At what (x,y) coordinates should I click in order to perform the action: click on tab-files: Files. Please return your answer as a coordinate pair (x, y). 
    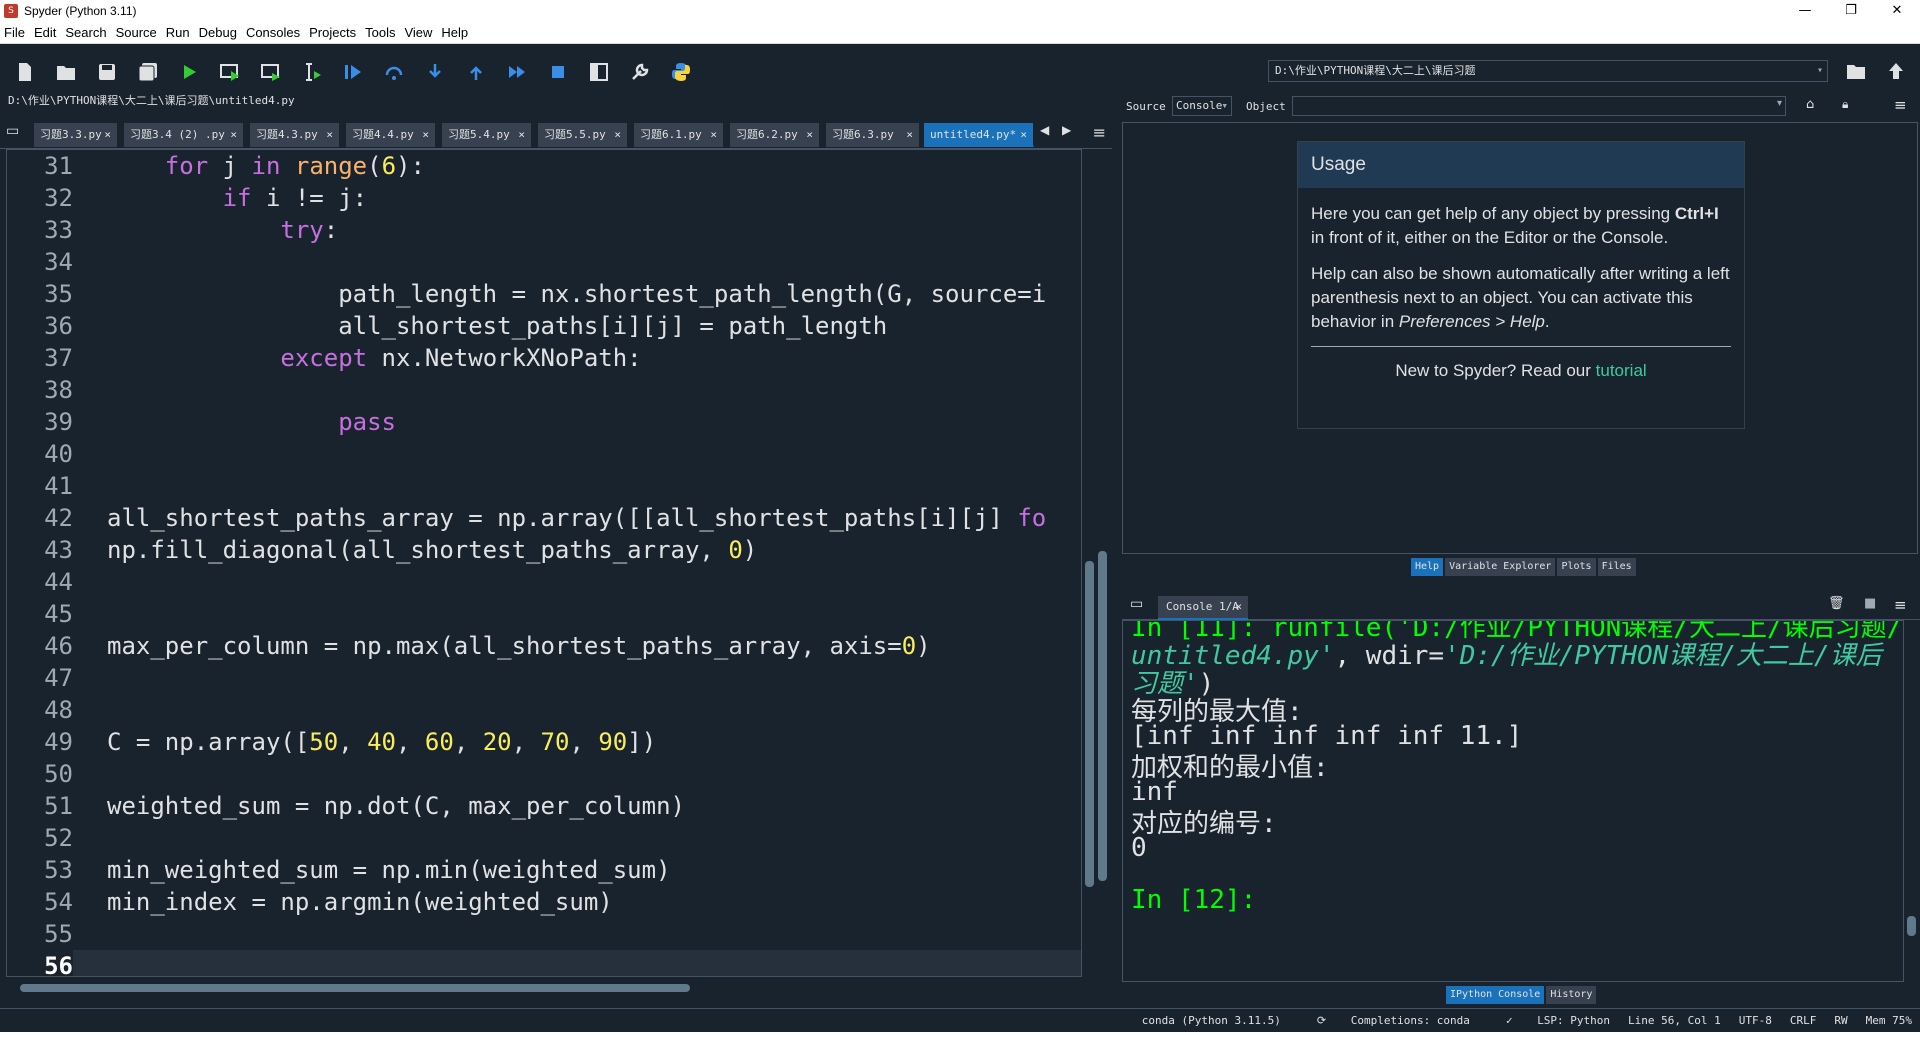
    Looking at the image, I should click on (1616, 567).